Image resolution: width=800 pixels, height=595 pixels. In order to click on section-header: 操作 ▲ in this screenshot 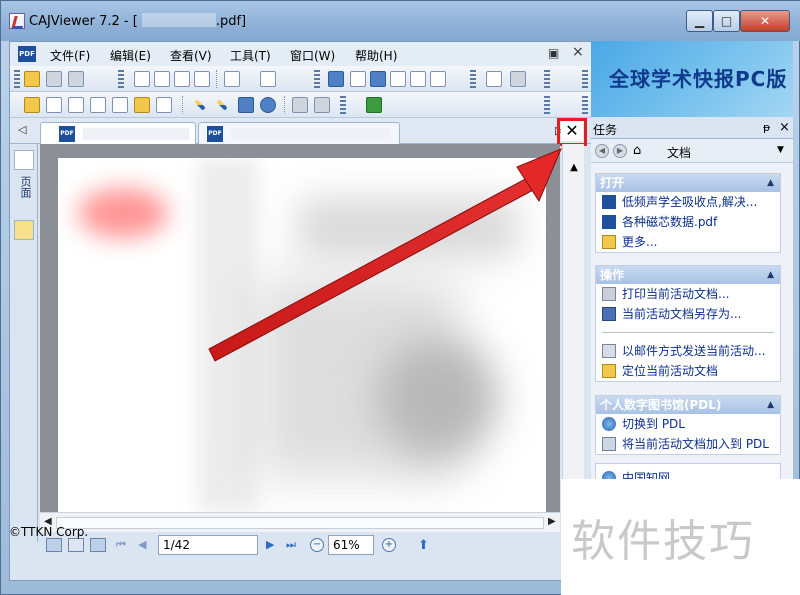, I will do `click(688, 275)`.